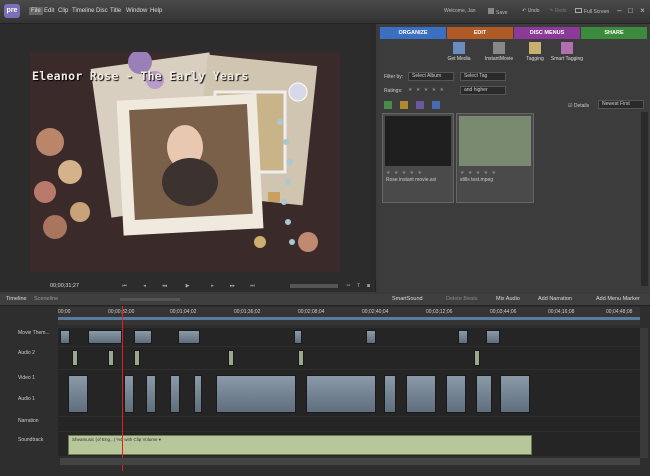  What do you see at coordinates (63, 11) in the screenshot?
I see `menu-clip: Clip` at bounding box center [63, 11].